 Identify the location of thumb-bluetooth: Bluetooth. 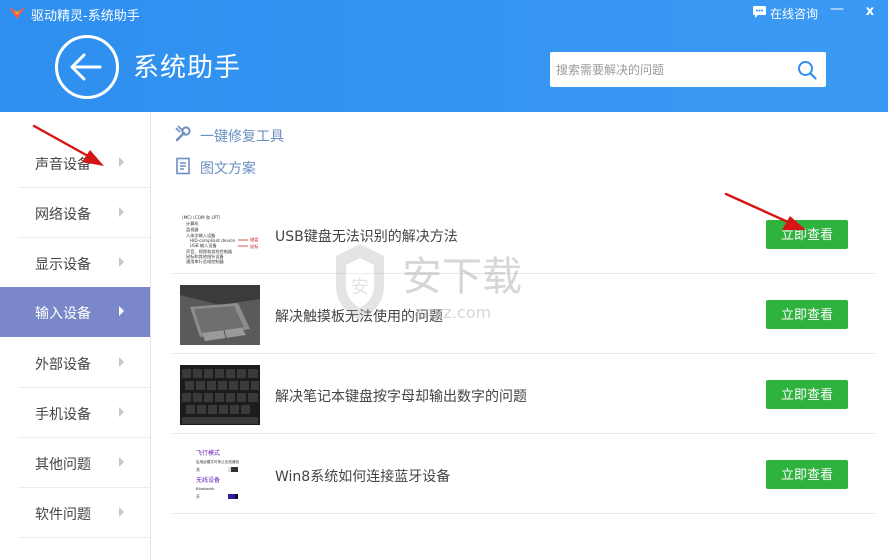
(205, 488).